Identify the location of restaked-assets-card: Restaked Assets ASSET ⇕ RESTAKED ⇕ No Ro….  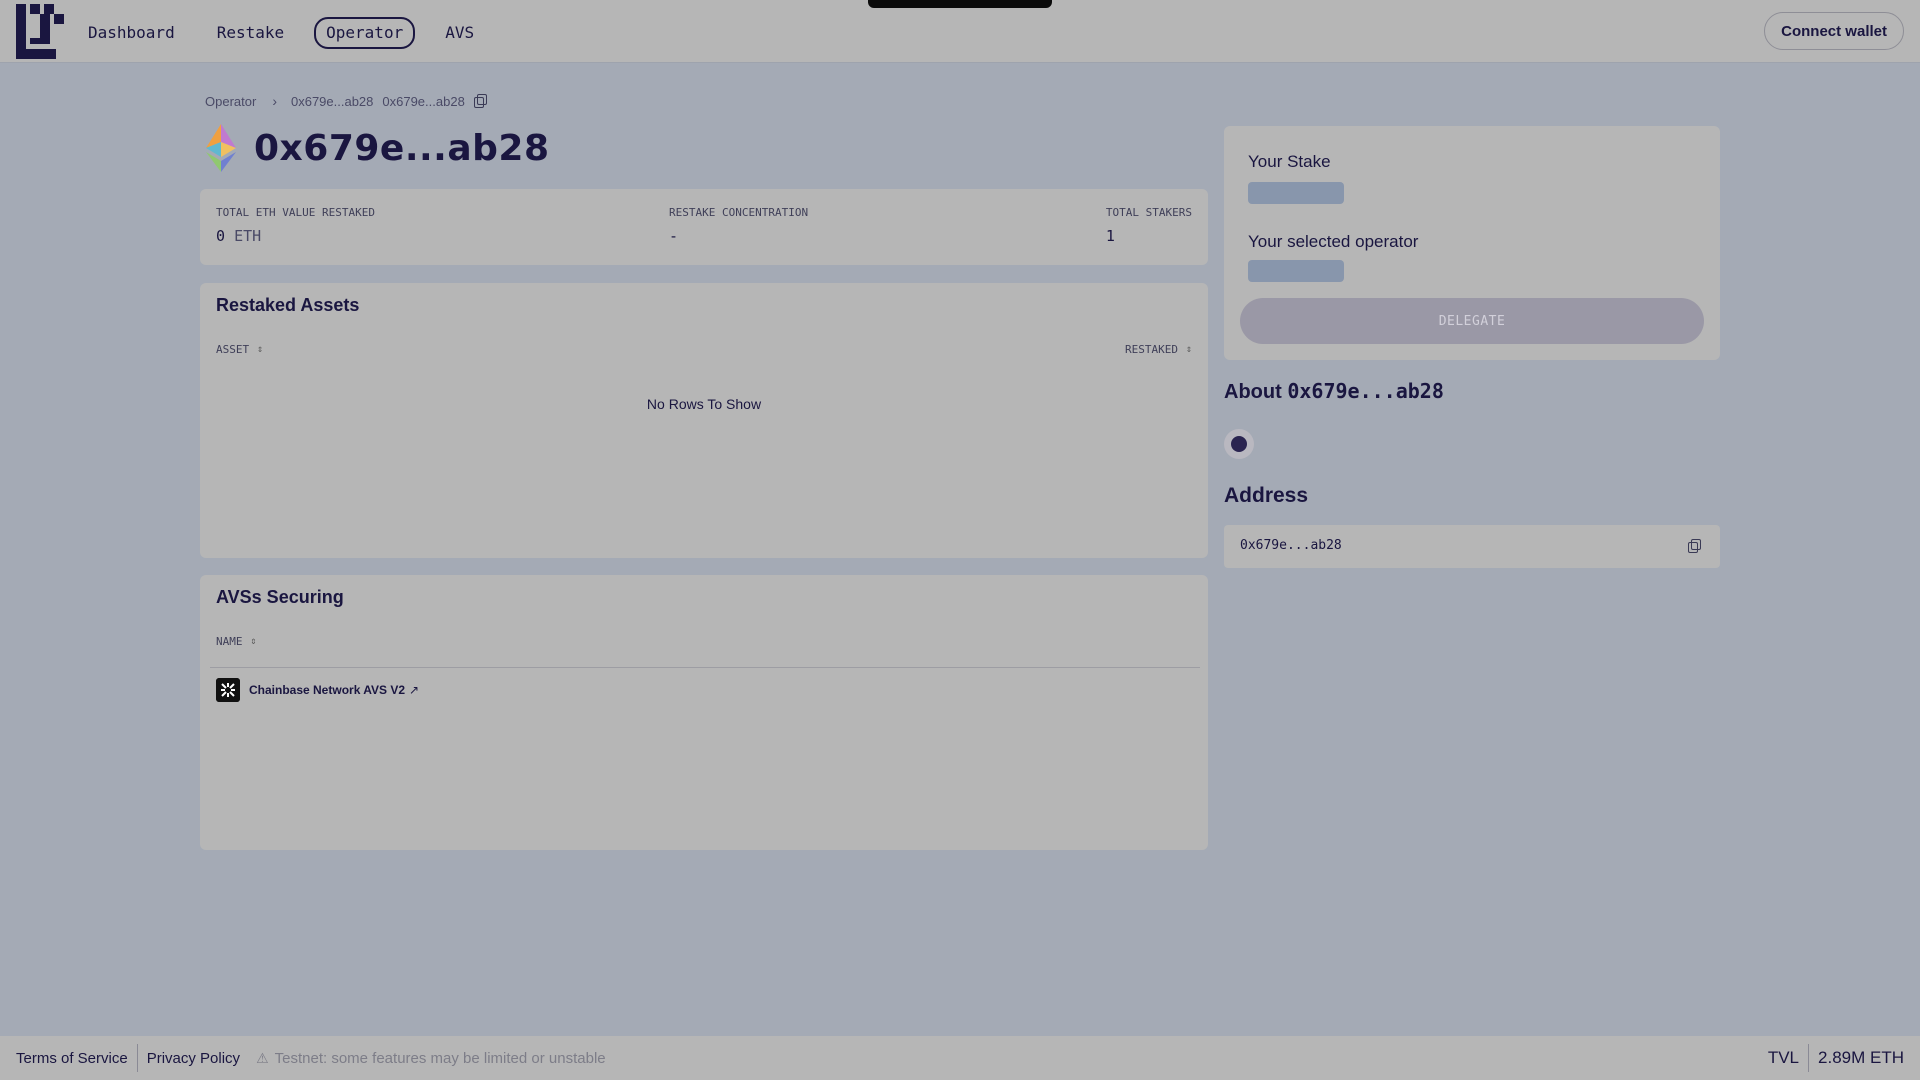
(704, 420).